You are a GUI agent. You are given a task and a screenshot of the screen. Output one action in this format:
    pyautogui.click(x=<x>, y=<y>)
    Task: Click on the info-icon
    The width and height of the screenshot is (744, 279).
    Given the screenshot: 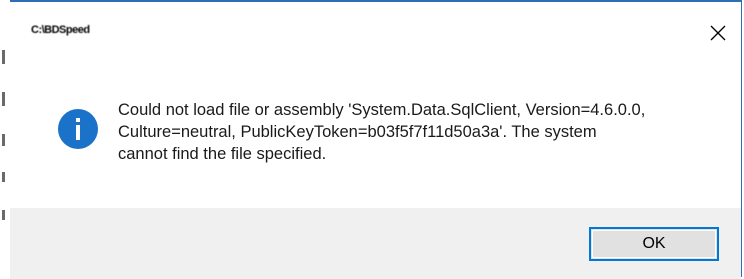 What is the action you would take?
    pyautogui.click(x=78, y=129)
    